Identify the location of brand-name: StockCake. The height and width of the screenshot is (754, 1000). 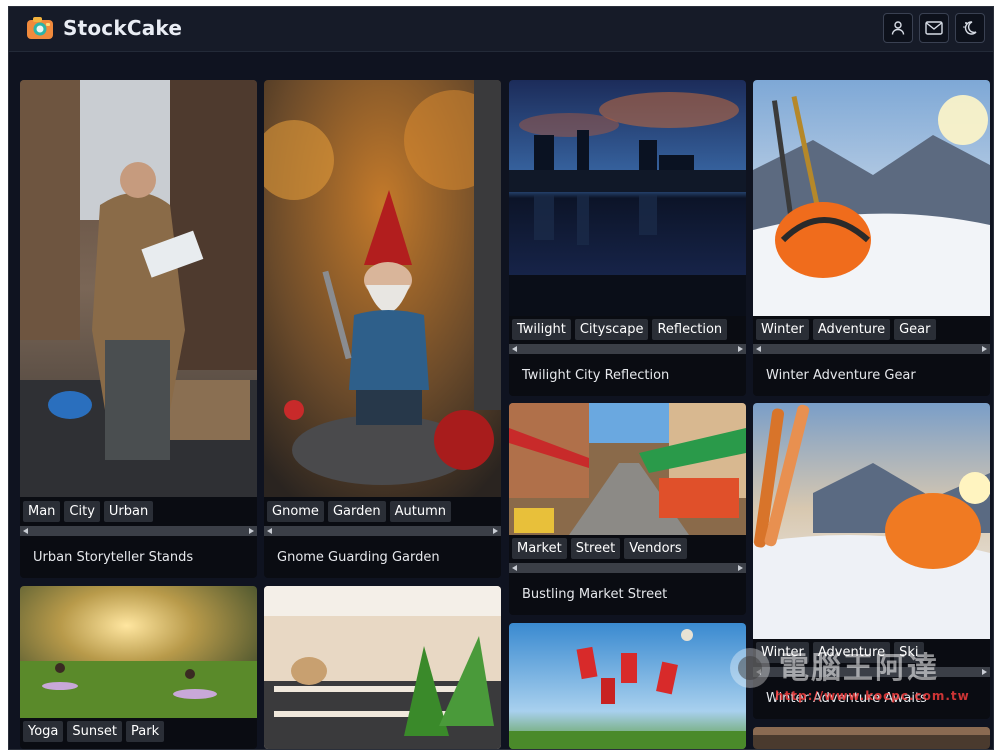
(122, 28).